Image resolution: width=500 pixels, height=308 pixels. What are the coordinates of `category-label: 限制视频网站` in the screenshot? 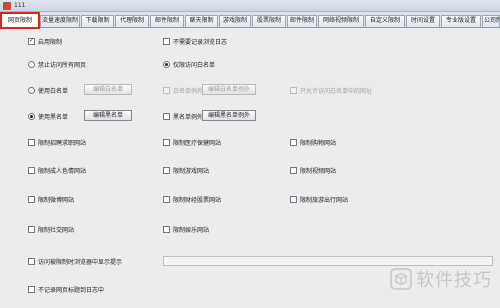 It's located at (318, 171).